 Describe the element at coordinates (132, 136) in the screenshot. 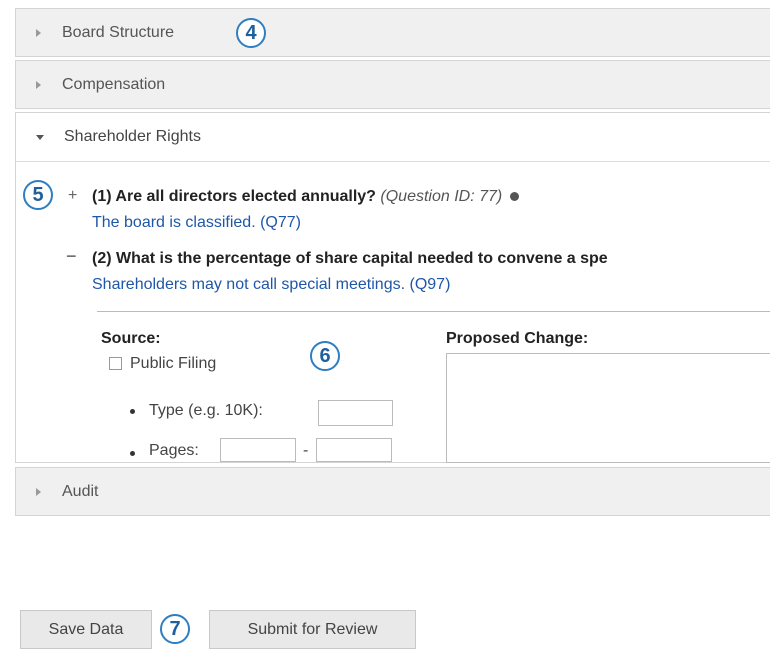

I see `section-title: Shareholder Rights` at that location.